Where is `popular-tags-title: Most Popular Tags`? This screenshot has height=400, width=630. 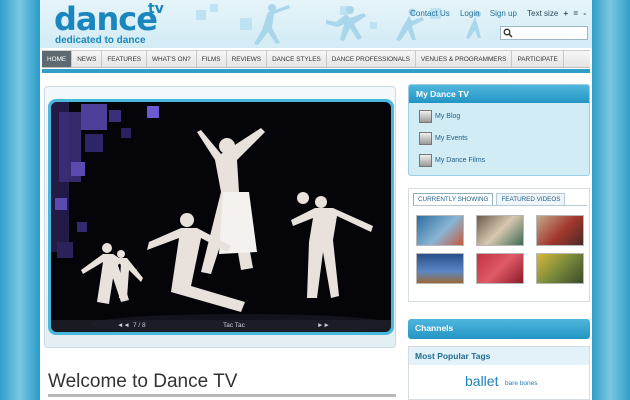 popular-tags-title: Most Popular Tags is located at coordinates (499, 356).